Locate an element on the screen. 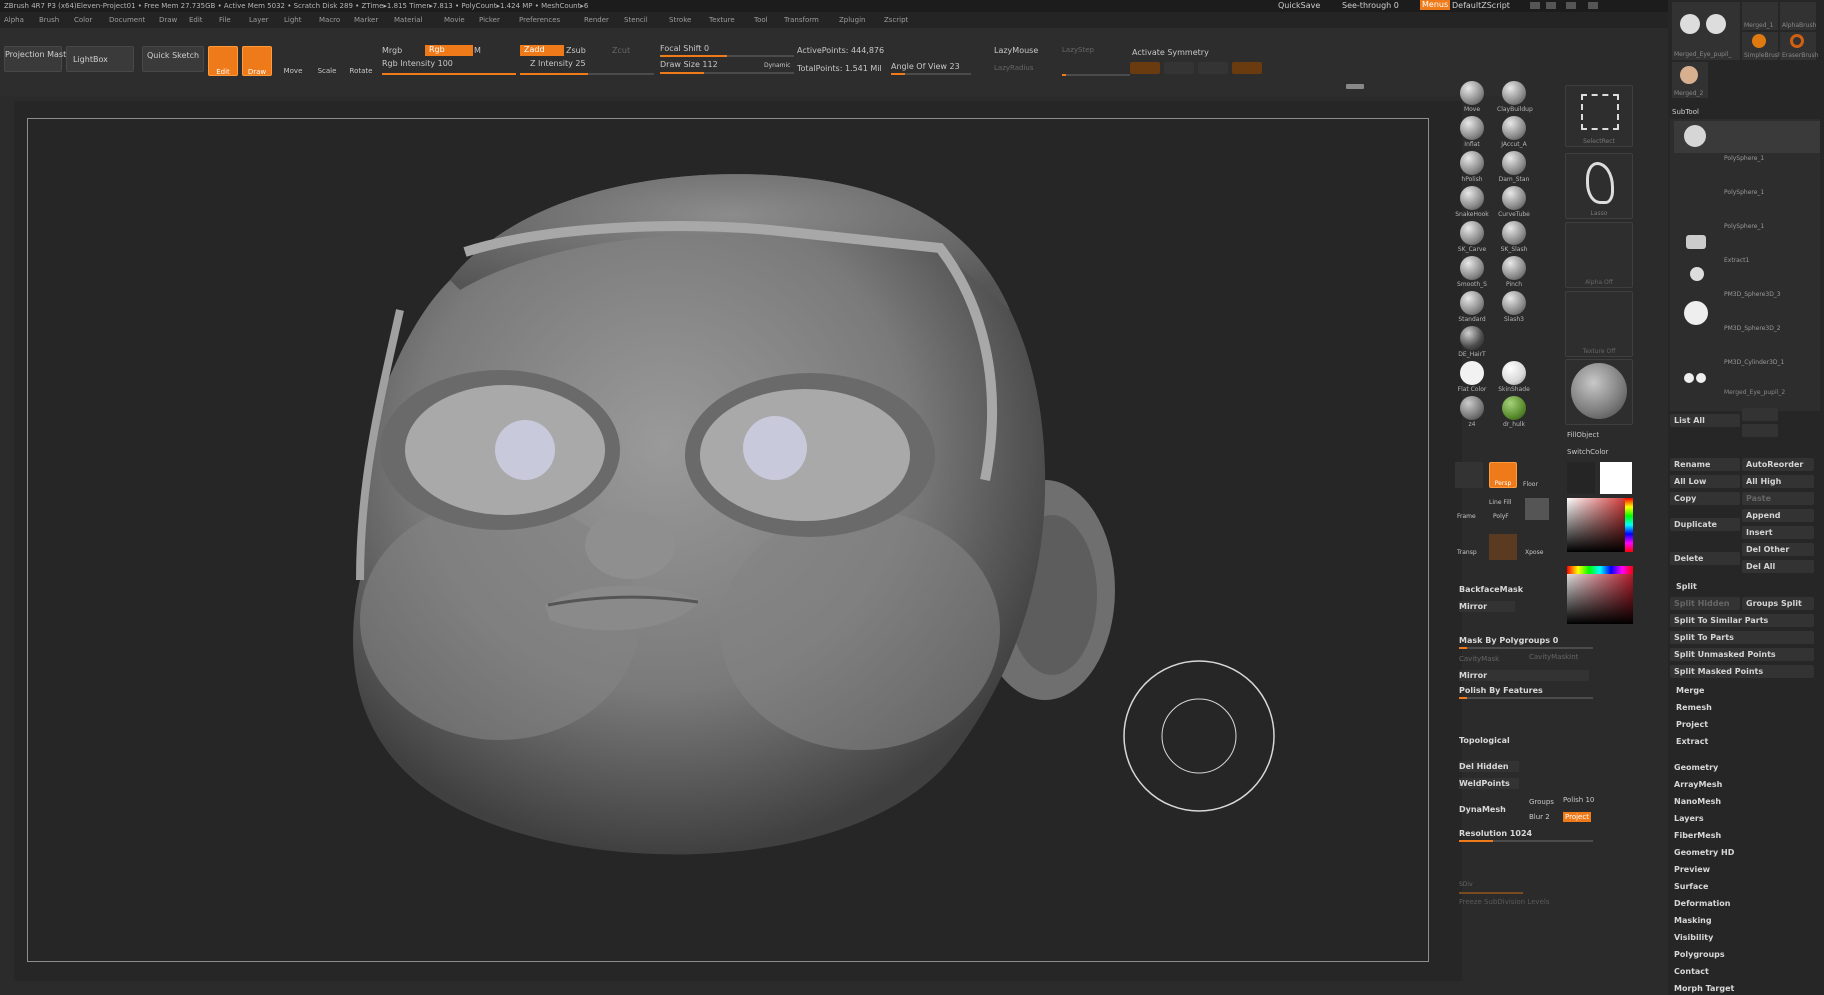 Image resolution: width=1824 pixels, height=995 pixels. topological-button: Topological is located at coordinates (1484, 740).